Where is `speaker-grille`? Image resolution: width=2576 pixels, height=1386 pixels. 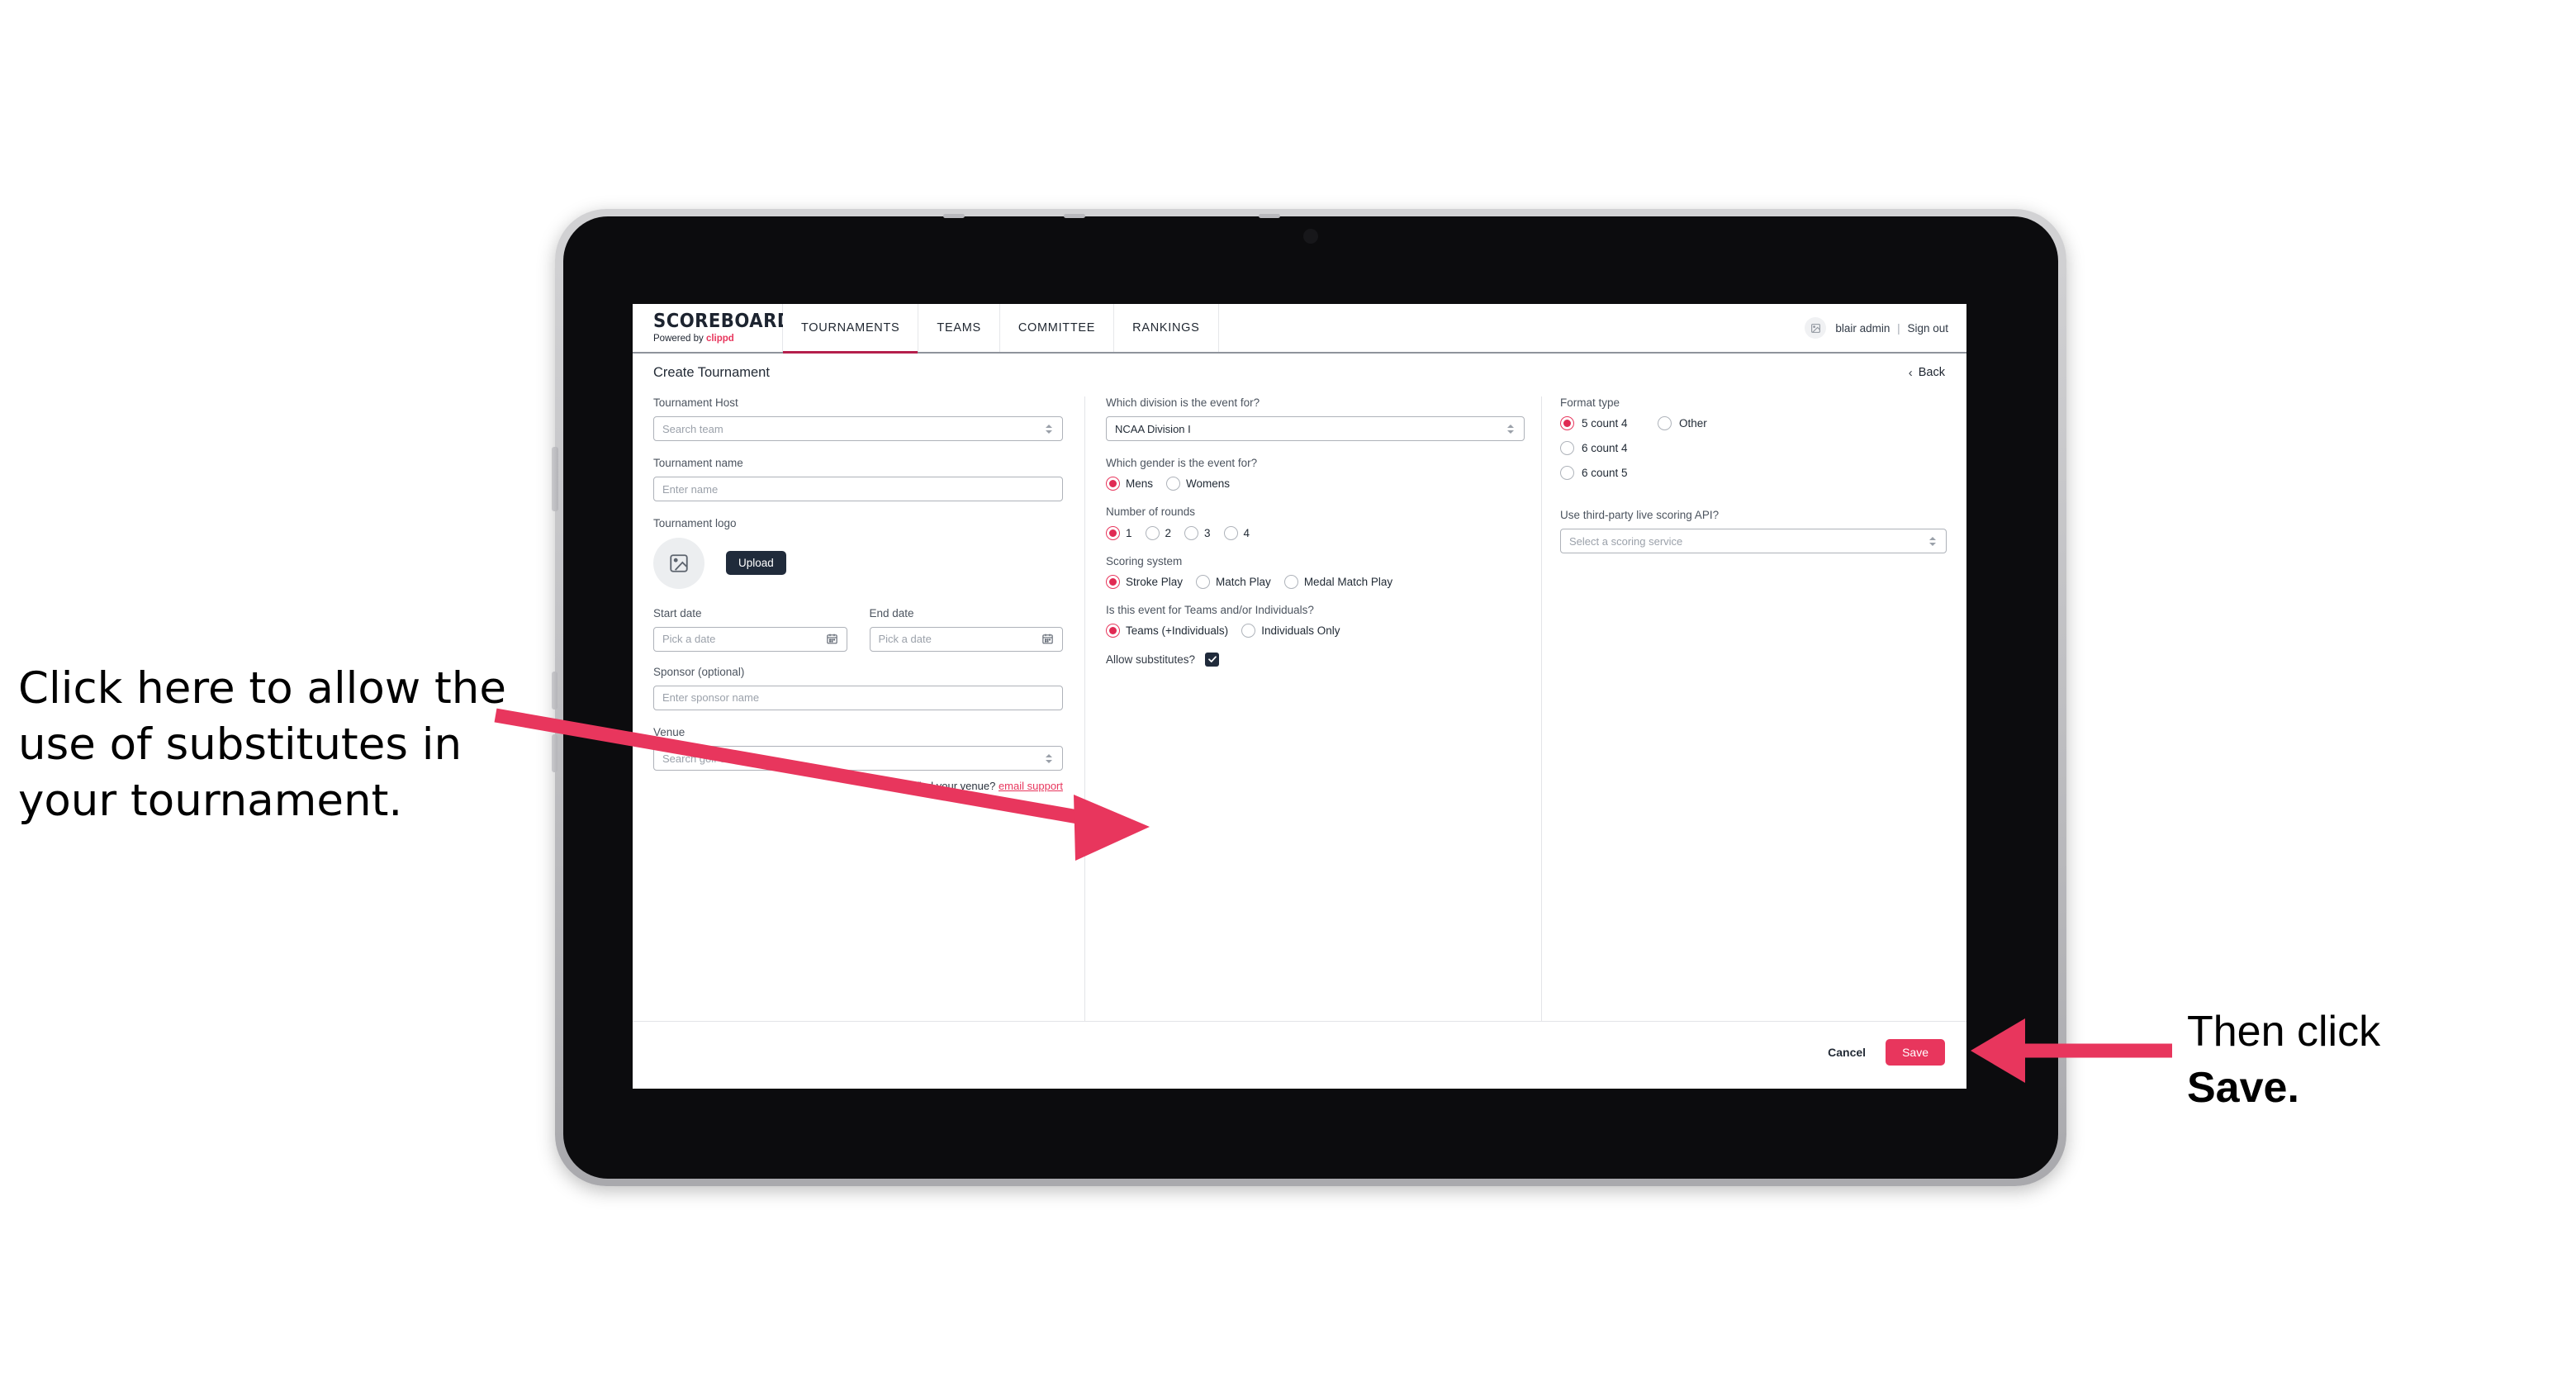
speaker-grille is located at coordinates (1269, 216).